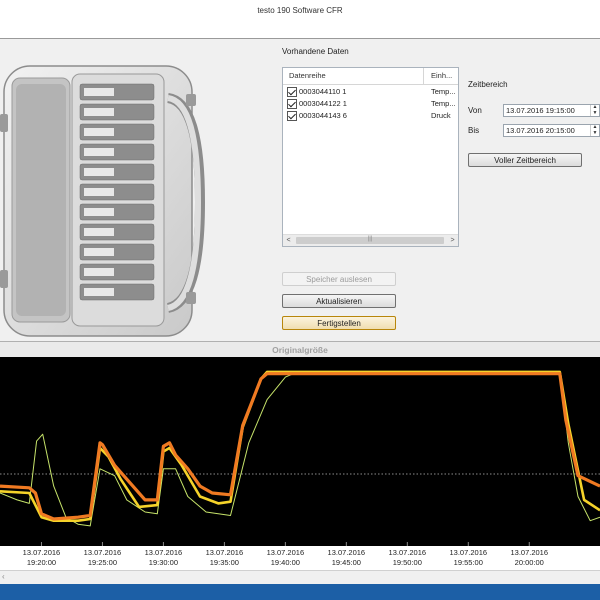 The height and width of the screenshot is (600, 600). I want to click on x-tick-label: 13.07.2016 20:00:00, so click(529, 558).